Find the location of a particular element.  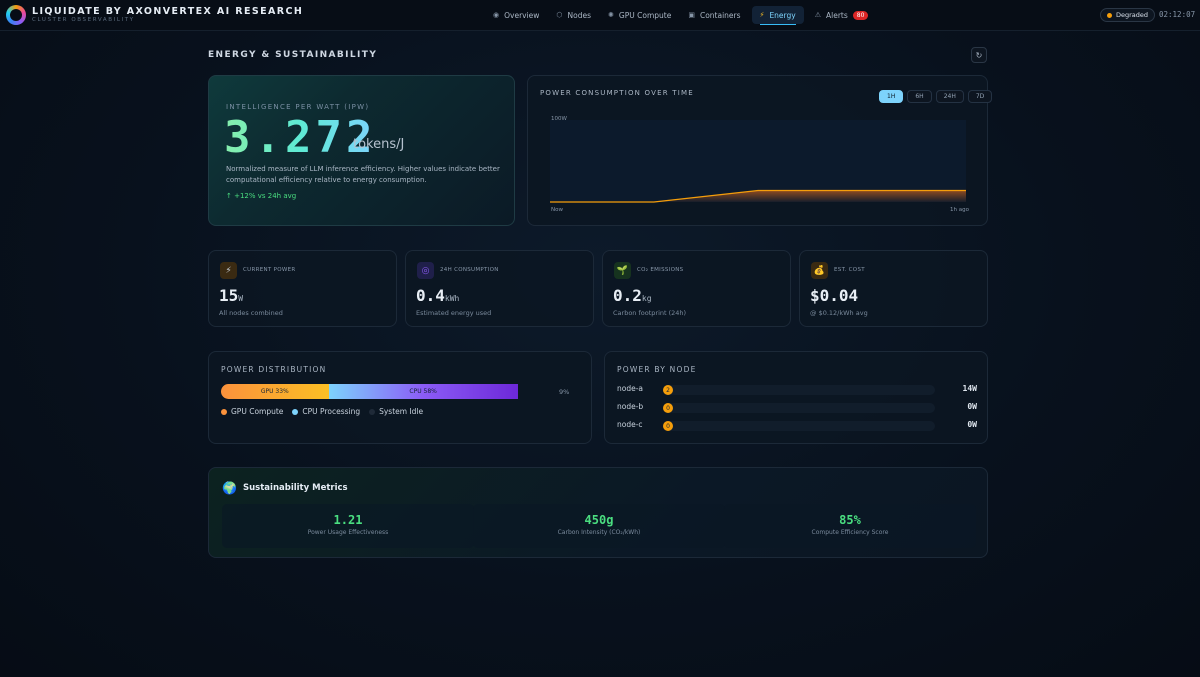

stat-number: 0.4 is located at coordinates (430, 295).